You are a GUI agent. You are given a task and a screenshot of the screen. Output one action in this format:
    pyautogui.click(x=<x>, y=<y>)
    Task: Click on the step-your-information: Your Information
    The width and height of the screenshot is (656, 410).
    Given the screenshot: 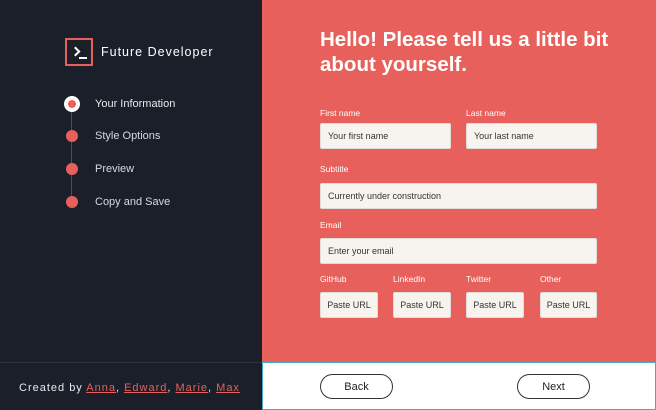 What is the action you would take?
    pyautogui.click(x=119, y=104)
    